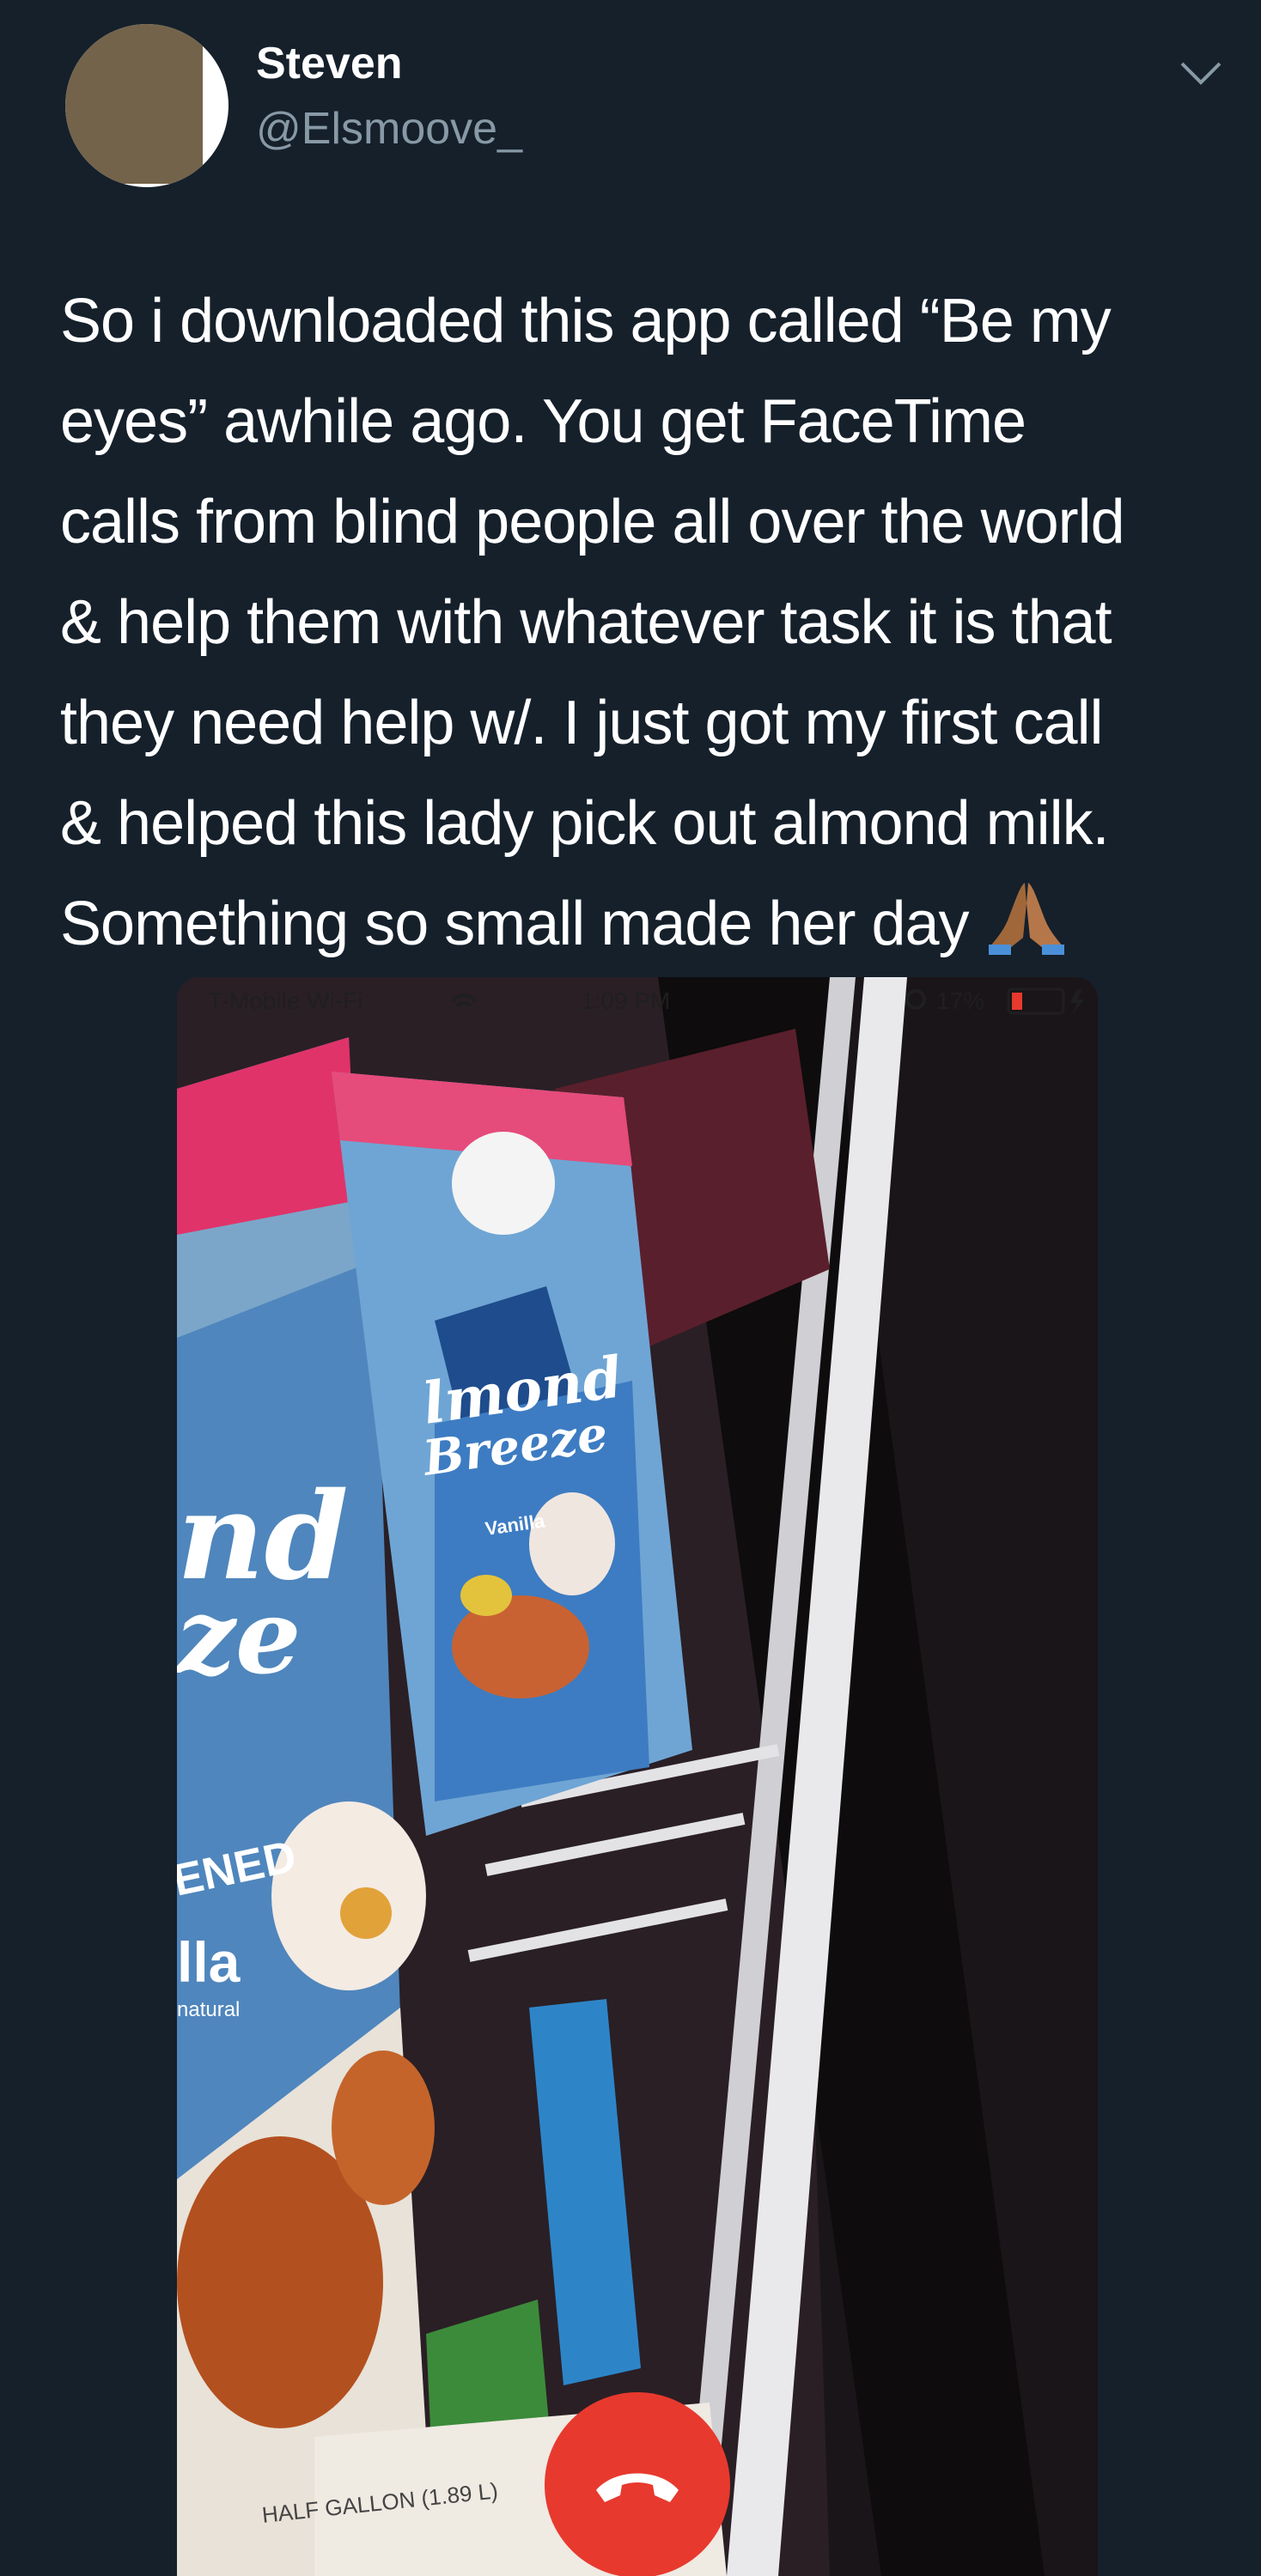  Describe the element at coordinates (585, 823) in the screenshot. I see `tweet-text-line: & helped this lady pick out almond milk.` at that location.